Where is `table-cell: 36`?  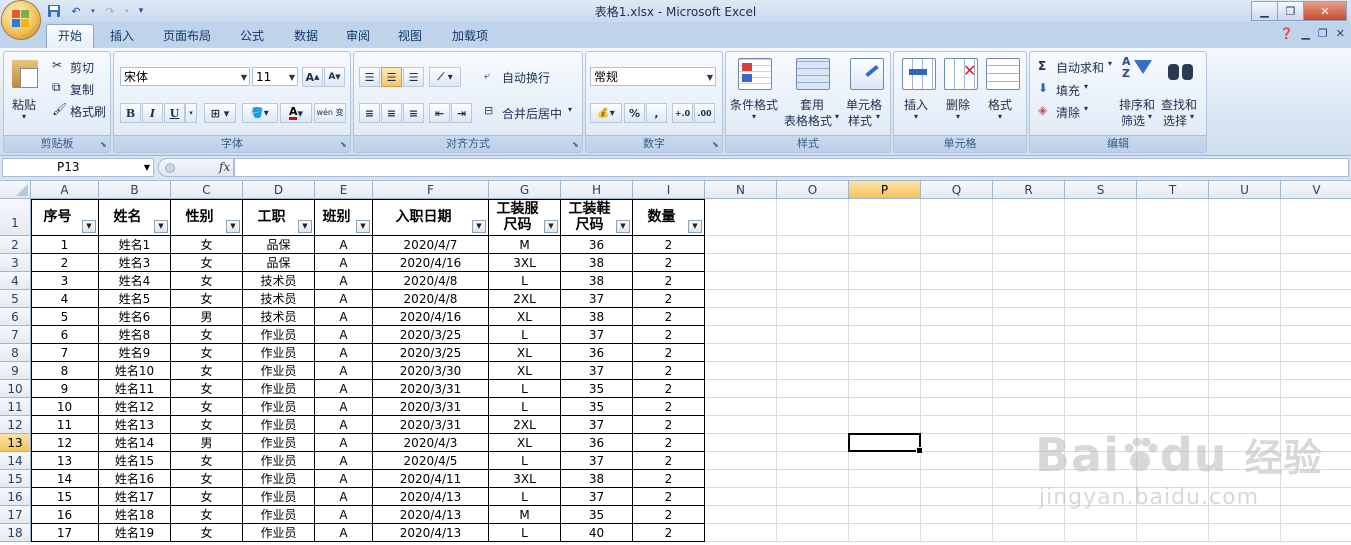 table-cell: 36 is located at coordinates (597, 245).